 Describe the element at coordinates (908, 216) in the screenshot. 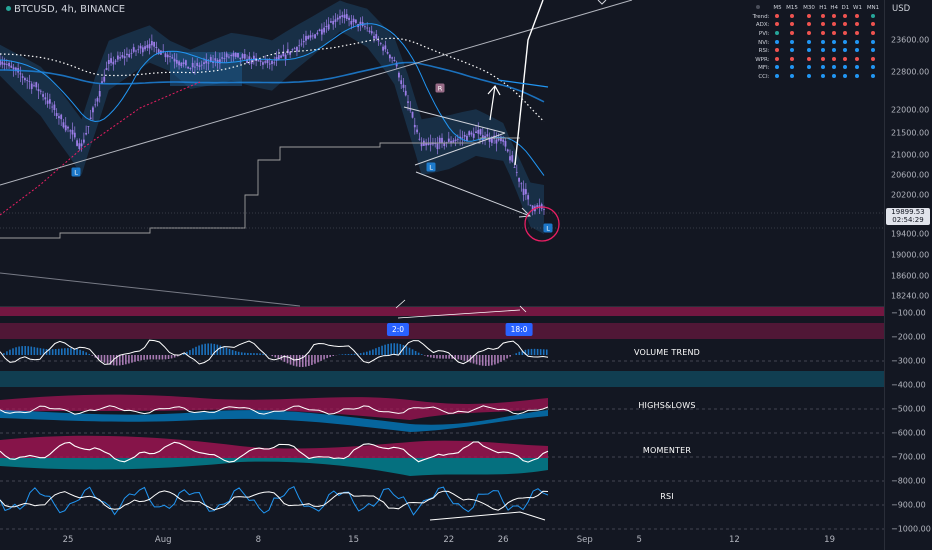

I see `current-price-tag: 19899.53 02:54:29` at that location.